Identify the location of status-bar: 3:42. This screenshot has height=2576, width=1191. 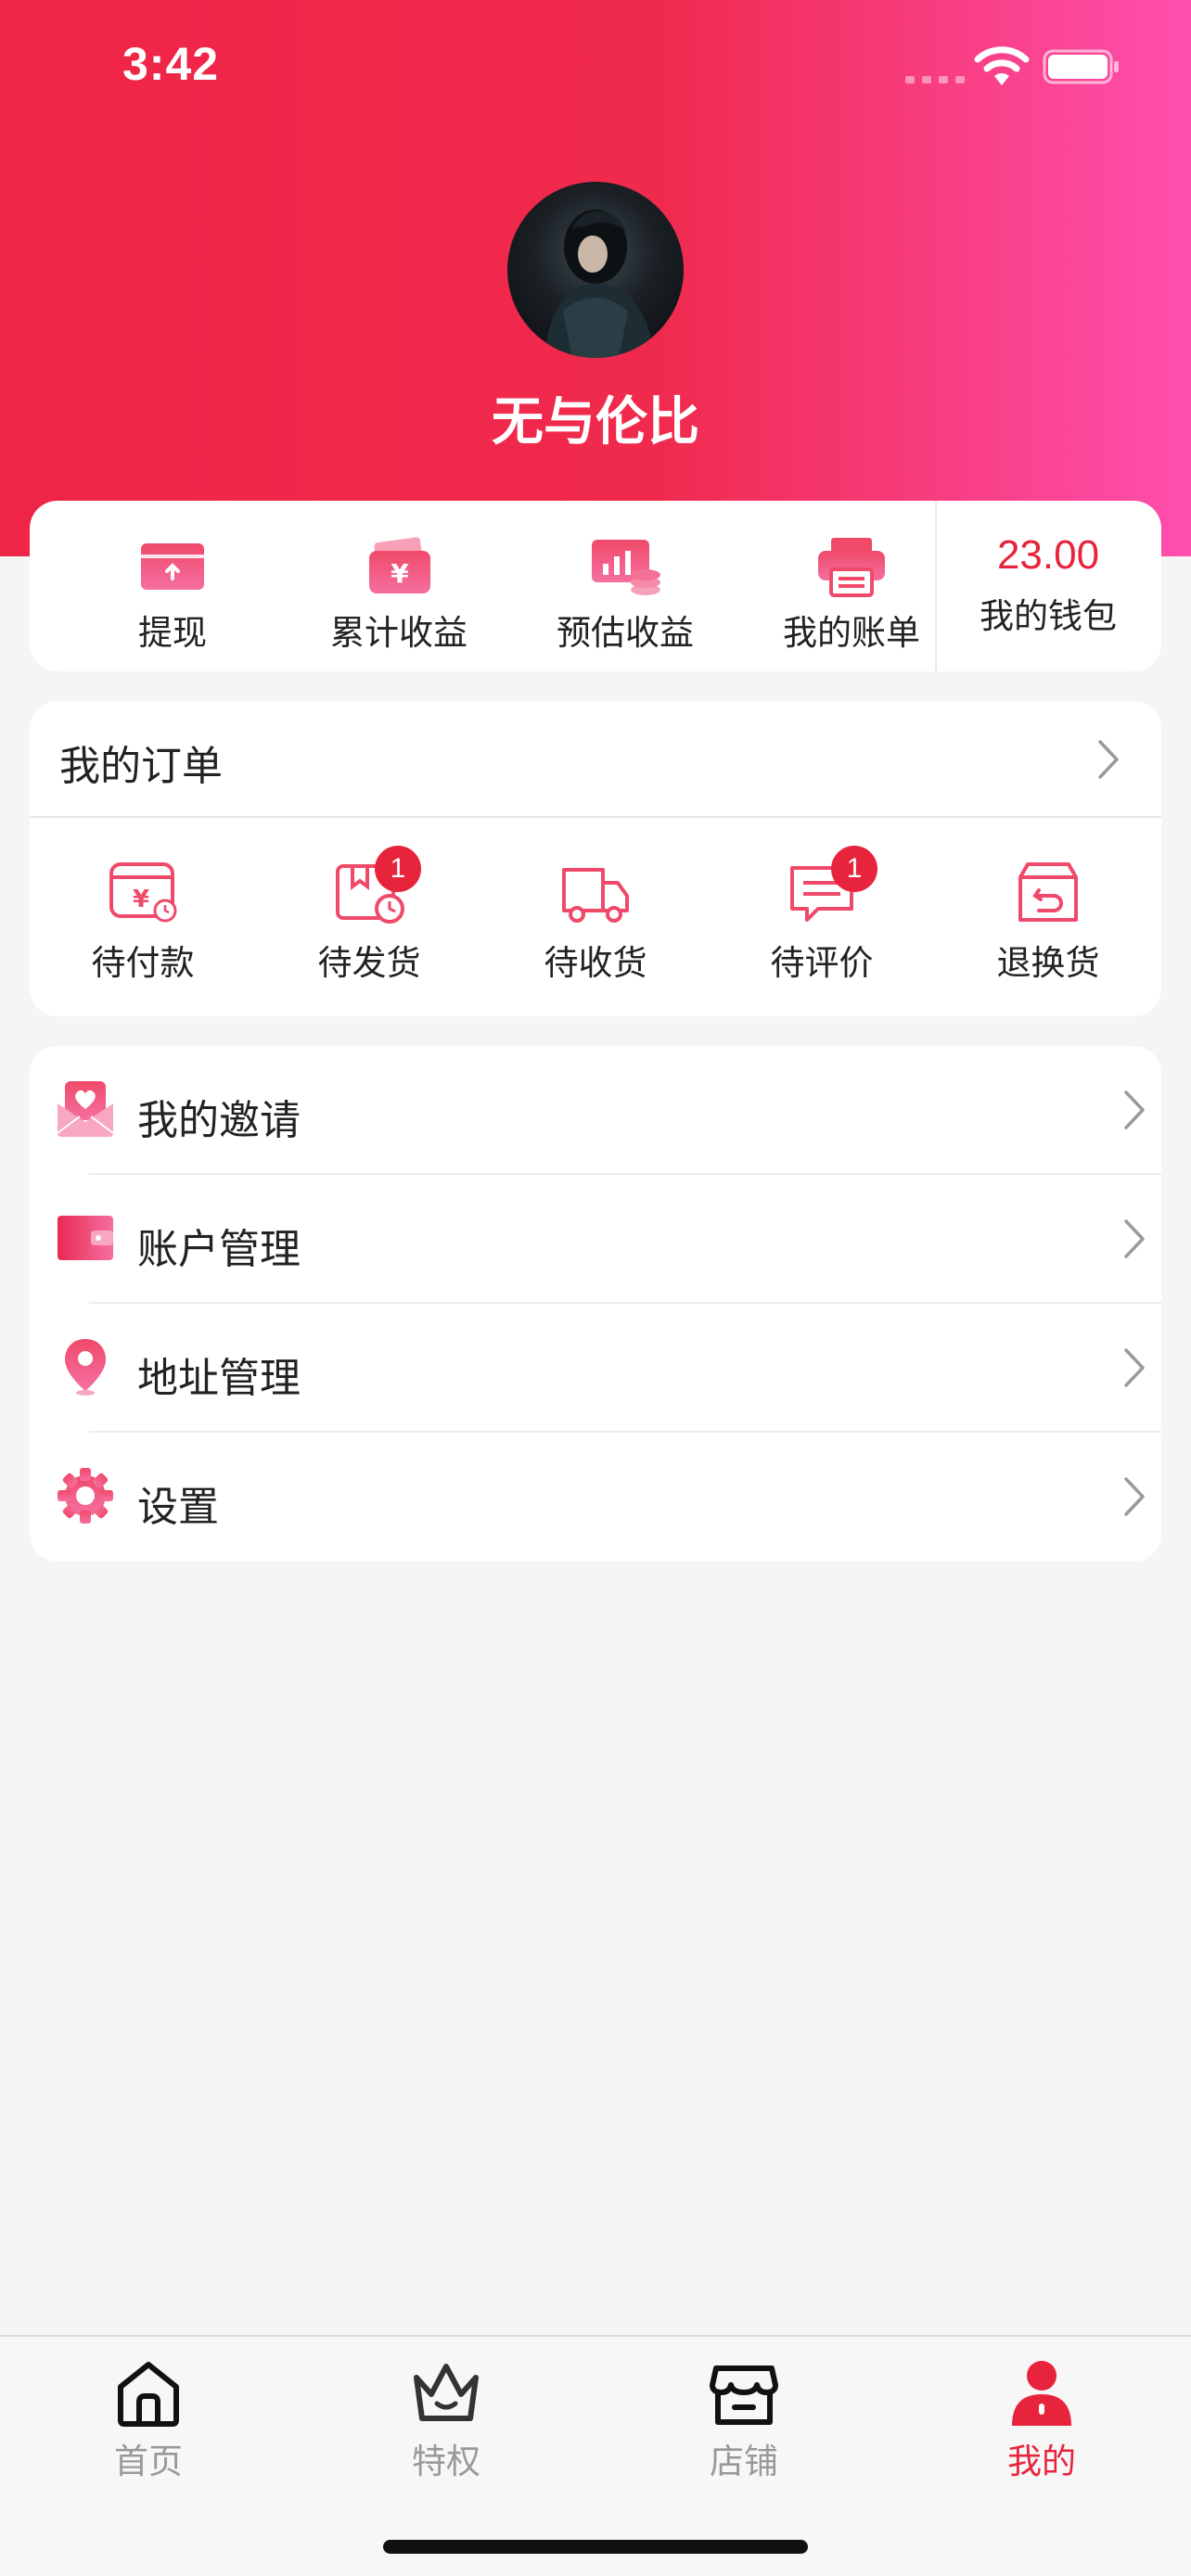
(595, 69).